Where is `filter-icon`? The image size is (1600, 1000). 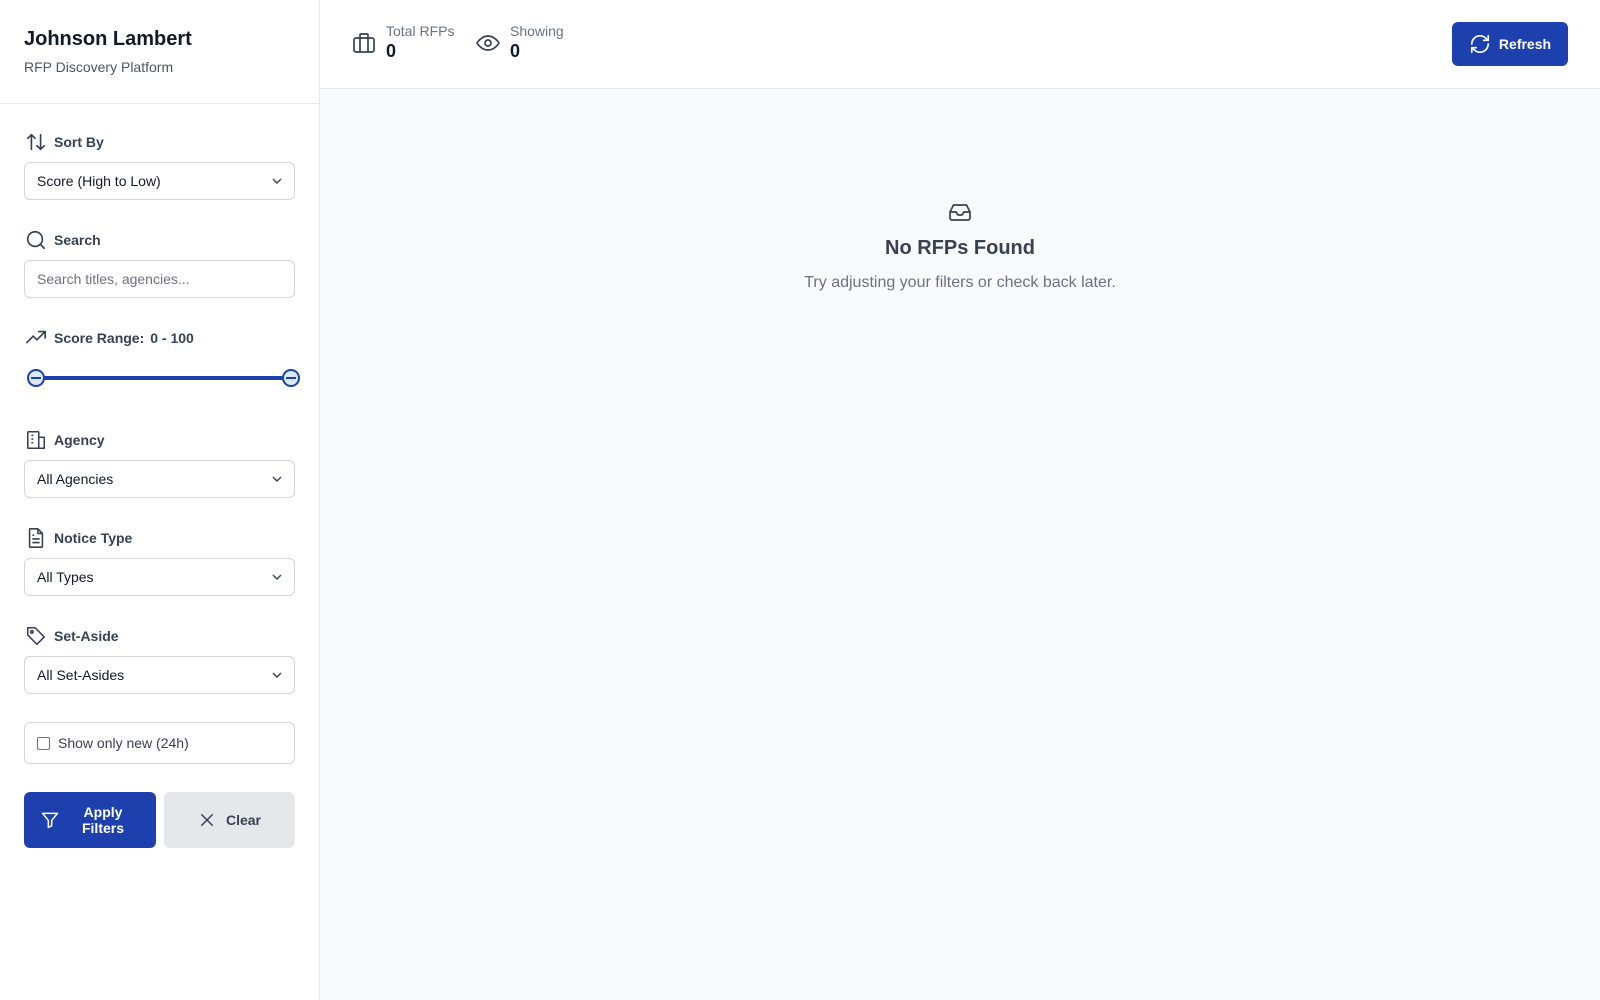 filter-icon is located at coordinates (50, 820).